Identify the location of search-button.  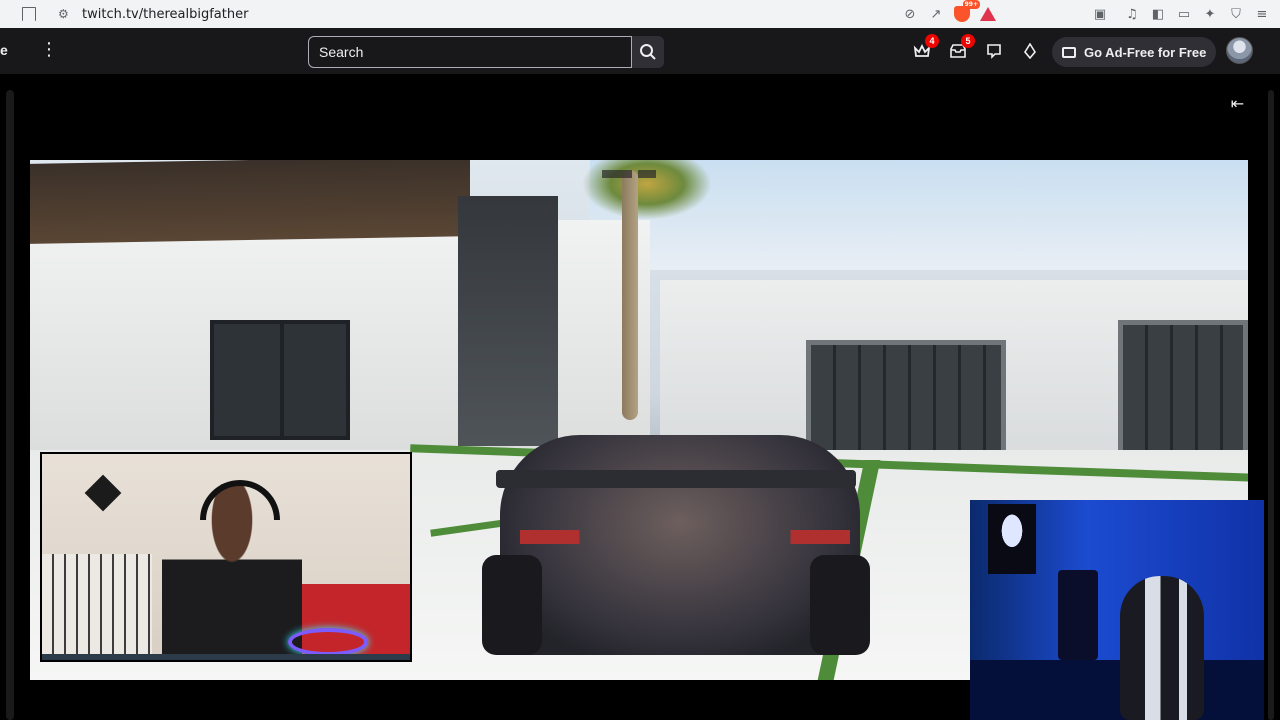
(648, 52).